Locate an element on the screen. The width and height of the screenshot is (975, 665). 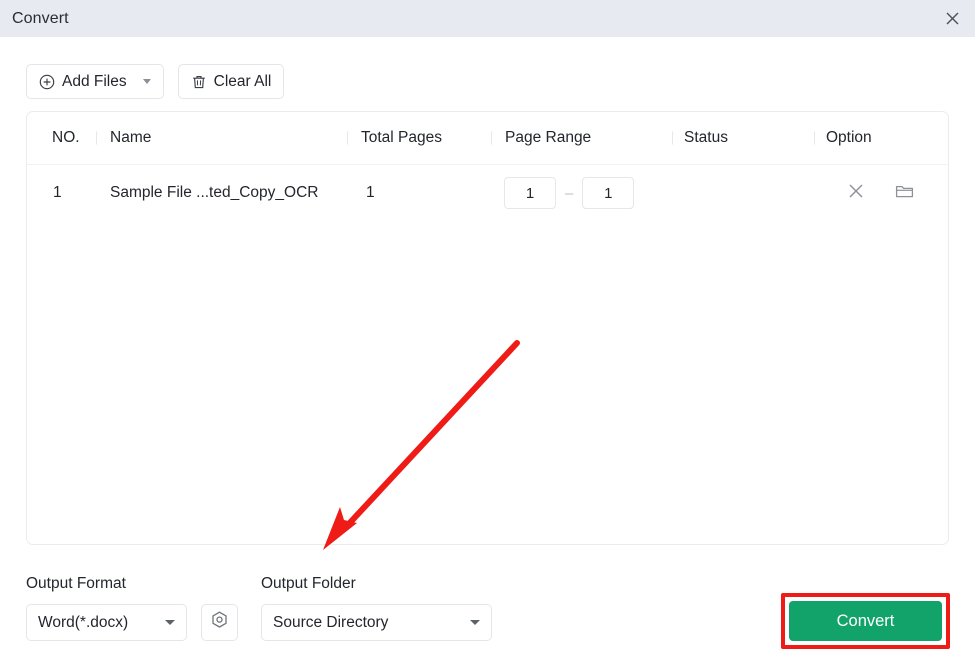
output-folder-value: Source Directory is located at coordinates (331, 622).